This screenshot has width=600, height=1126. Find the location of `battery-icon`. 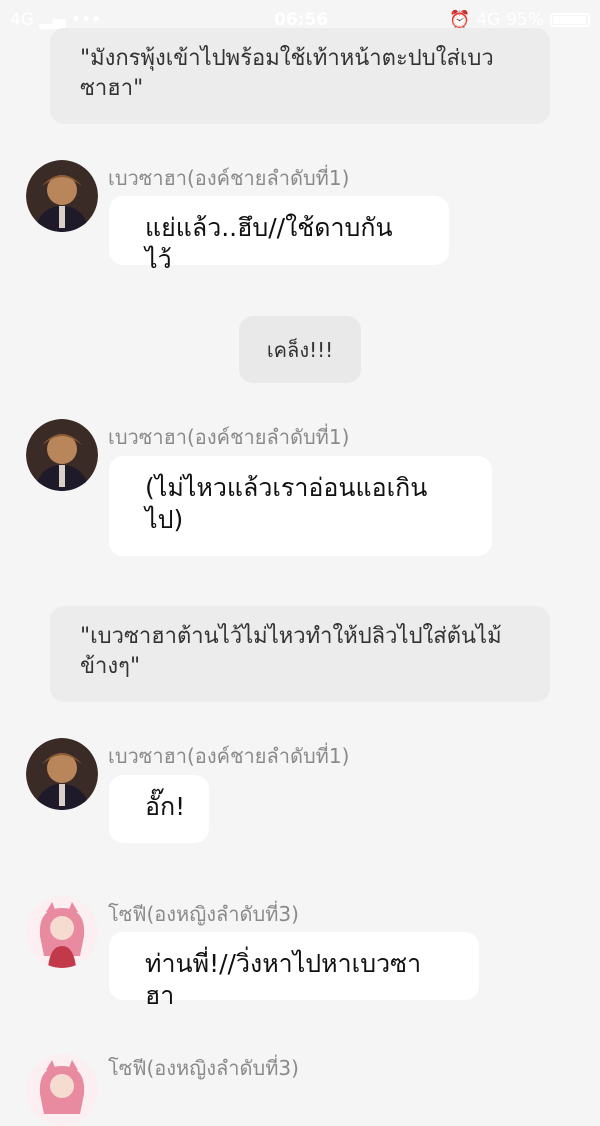

battery-icon is located at coordinates (570, 20).